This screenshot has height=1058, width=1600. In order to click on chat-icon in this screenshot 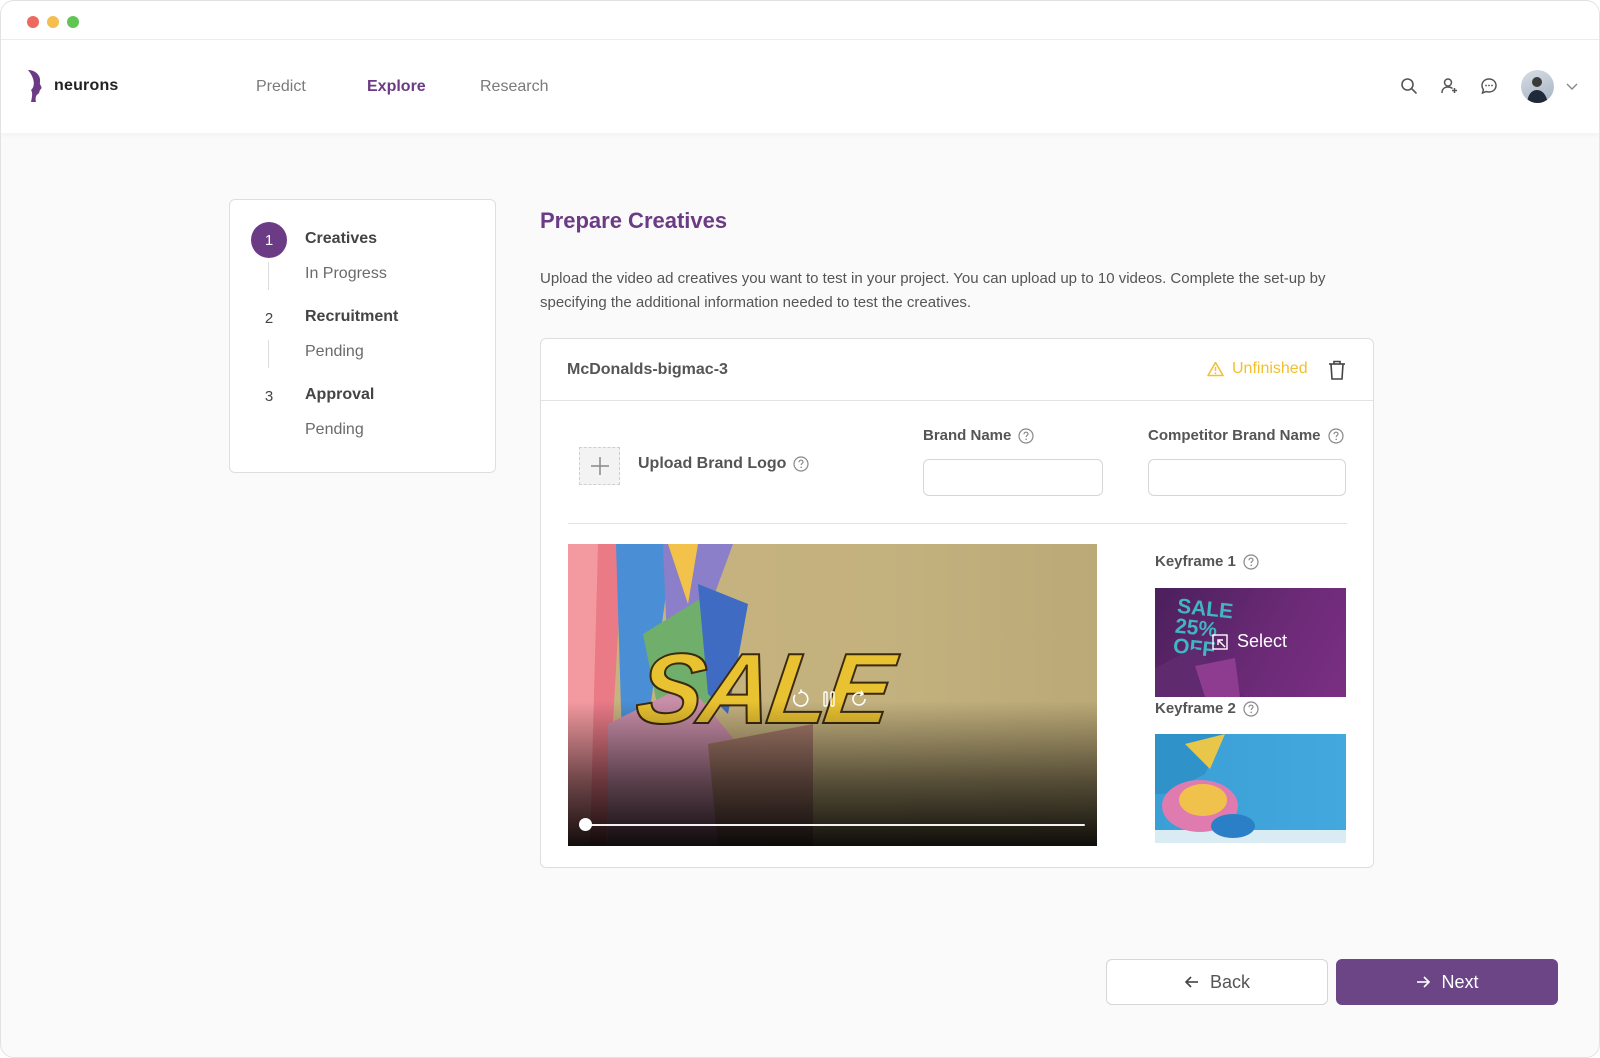, I will do `click(1489, 86)`.